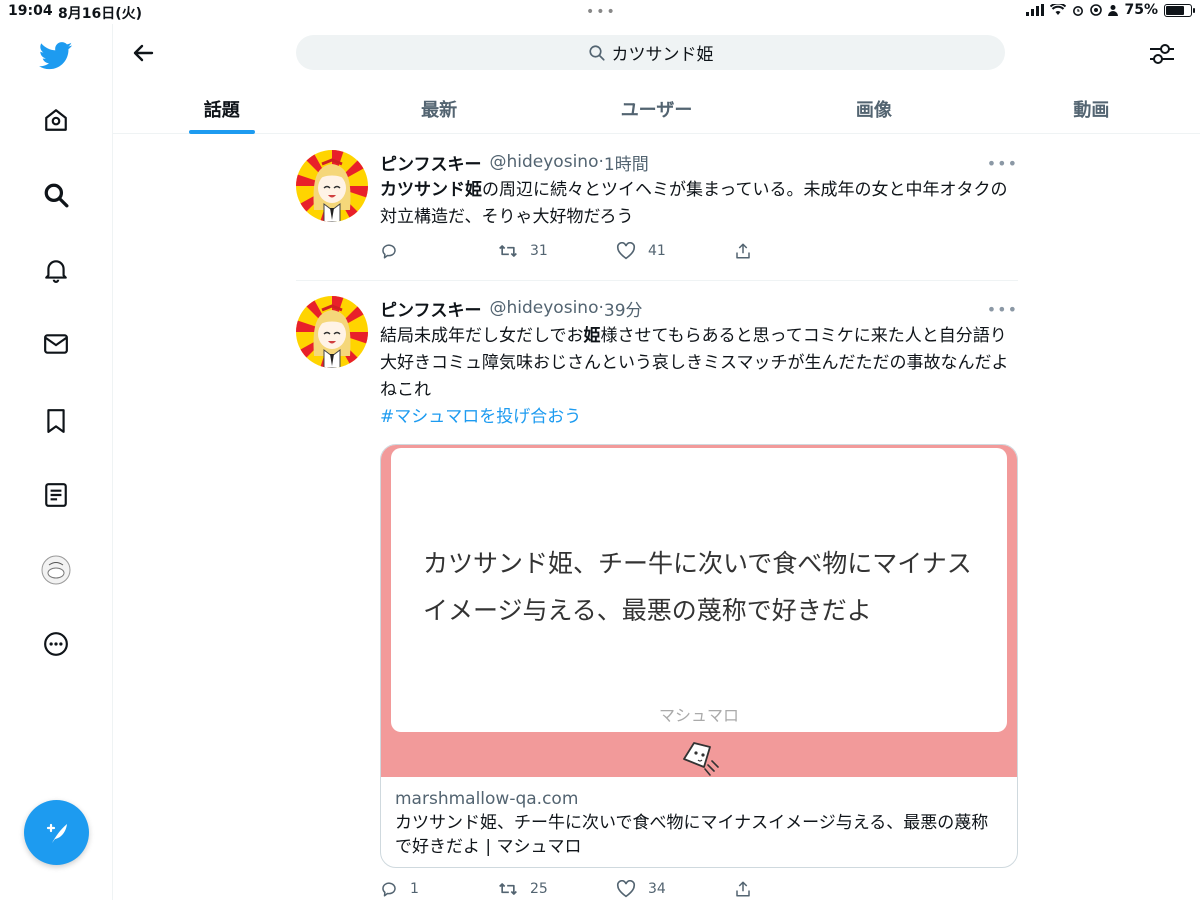  Describe the element at coordinates (30, 11) in the screenshot. I see `status-time: 19:04` at that location.